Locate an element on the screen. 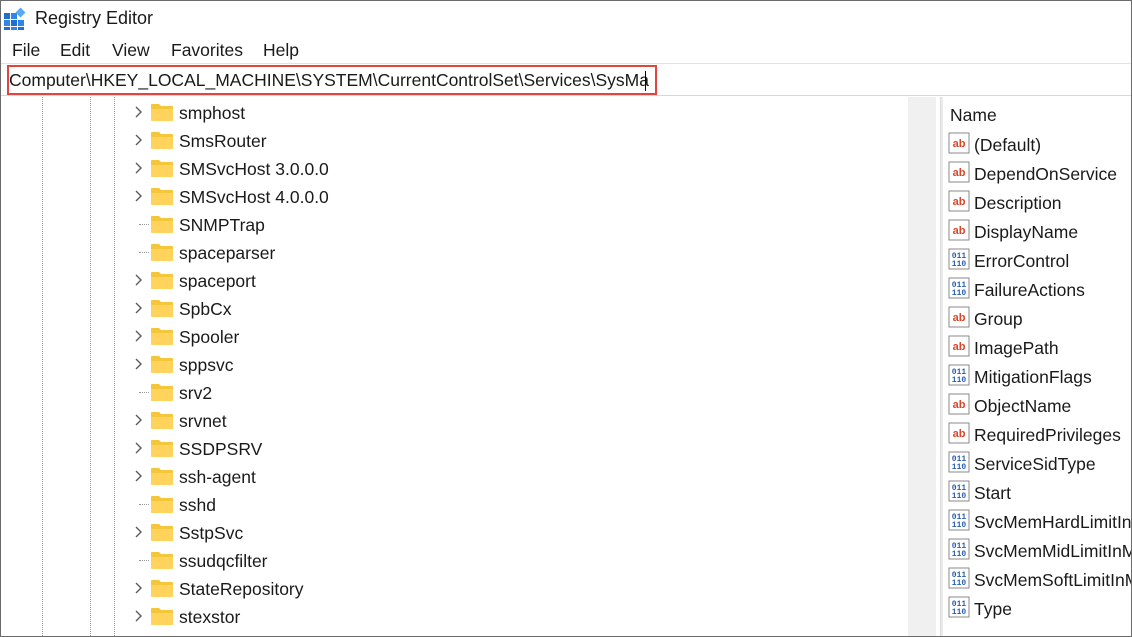 The height and width of the screenshot is (637, 1132). value-name: RequiredPrivileges is located at coordinates (1047, 435).